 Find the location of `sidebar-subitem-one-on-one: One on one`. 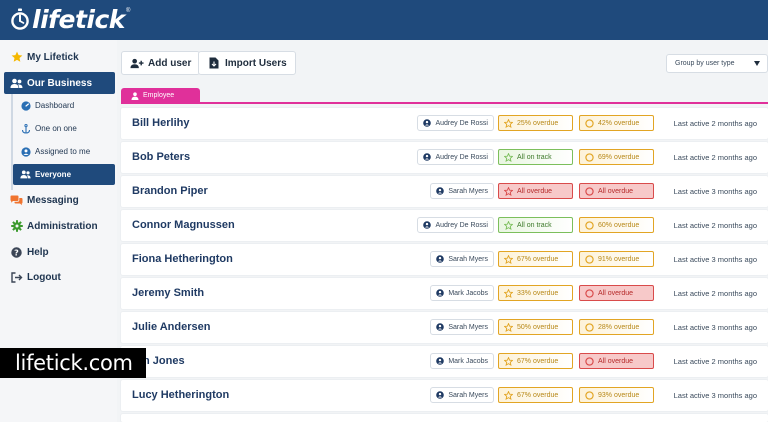

sidebar-subitem-one-on-one: One on one is located at coordinates (64, 128).